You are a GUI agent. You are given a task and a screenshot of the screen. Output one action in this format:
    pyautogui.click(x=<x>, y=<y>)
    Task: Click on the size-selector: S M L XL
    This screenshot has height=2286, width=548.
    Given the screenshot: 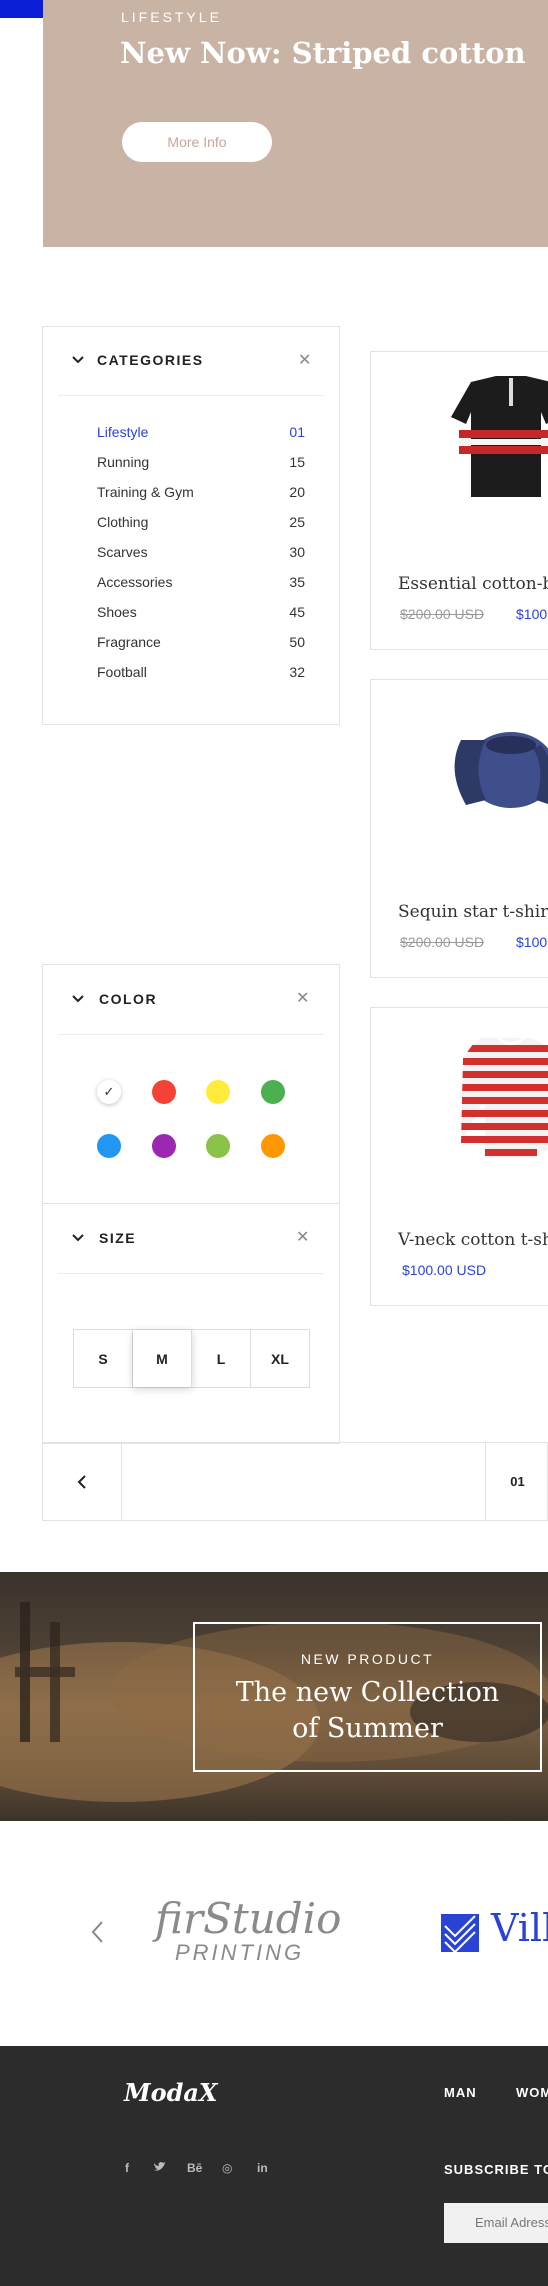 What is the action you would take?
    pyautogui.click(x=191, y=1358)
    